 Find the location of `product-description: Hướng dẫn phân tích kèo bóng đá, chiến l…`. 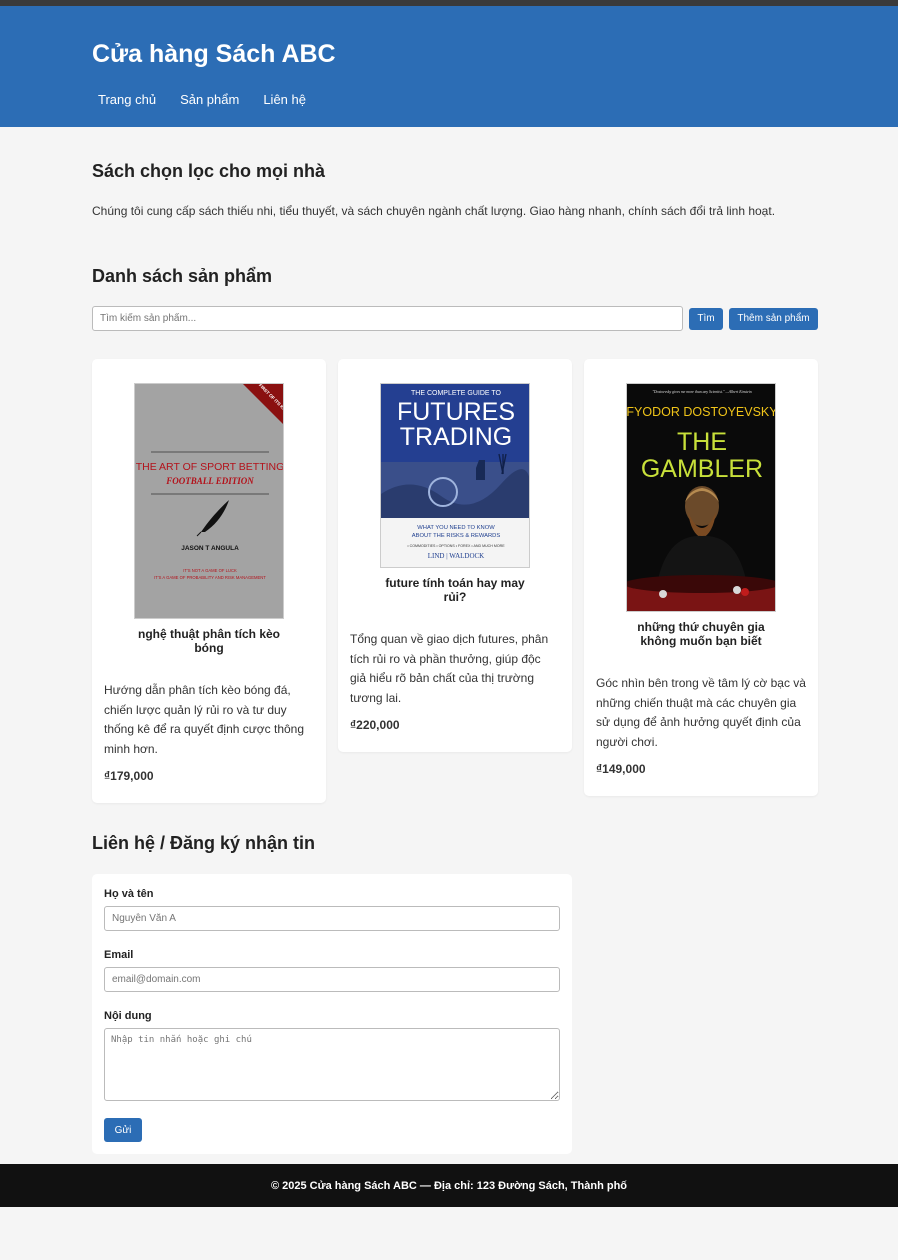

product-description: Hướng dẫn phân tích kèo bóng đá, chiến l… is located at coordinates (204, 719).